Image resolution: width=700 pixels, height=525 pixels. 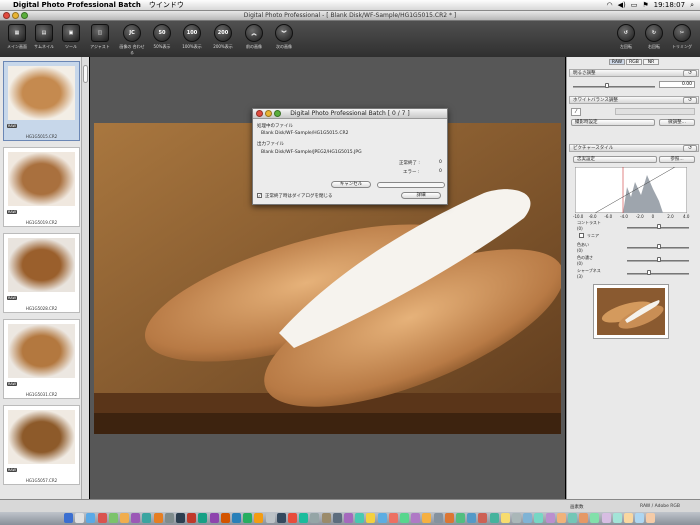 I want to click on toolbar-button-6: 100 100%表示, so click(x=192, y=37).